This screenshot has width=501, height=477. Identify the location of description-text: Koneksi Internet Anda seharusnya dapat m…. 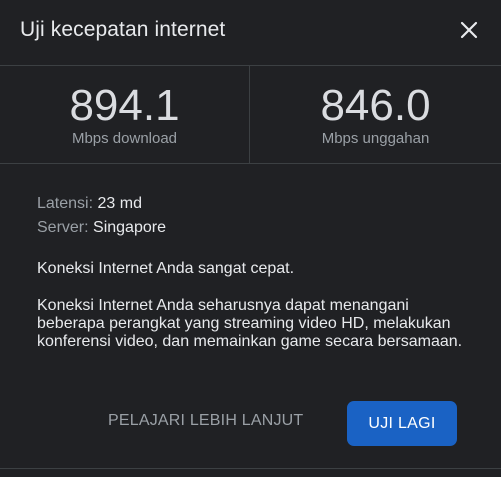
(250, 323).